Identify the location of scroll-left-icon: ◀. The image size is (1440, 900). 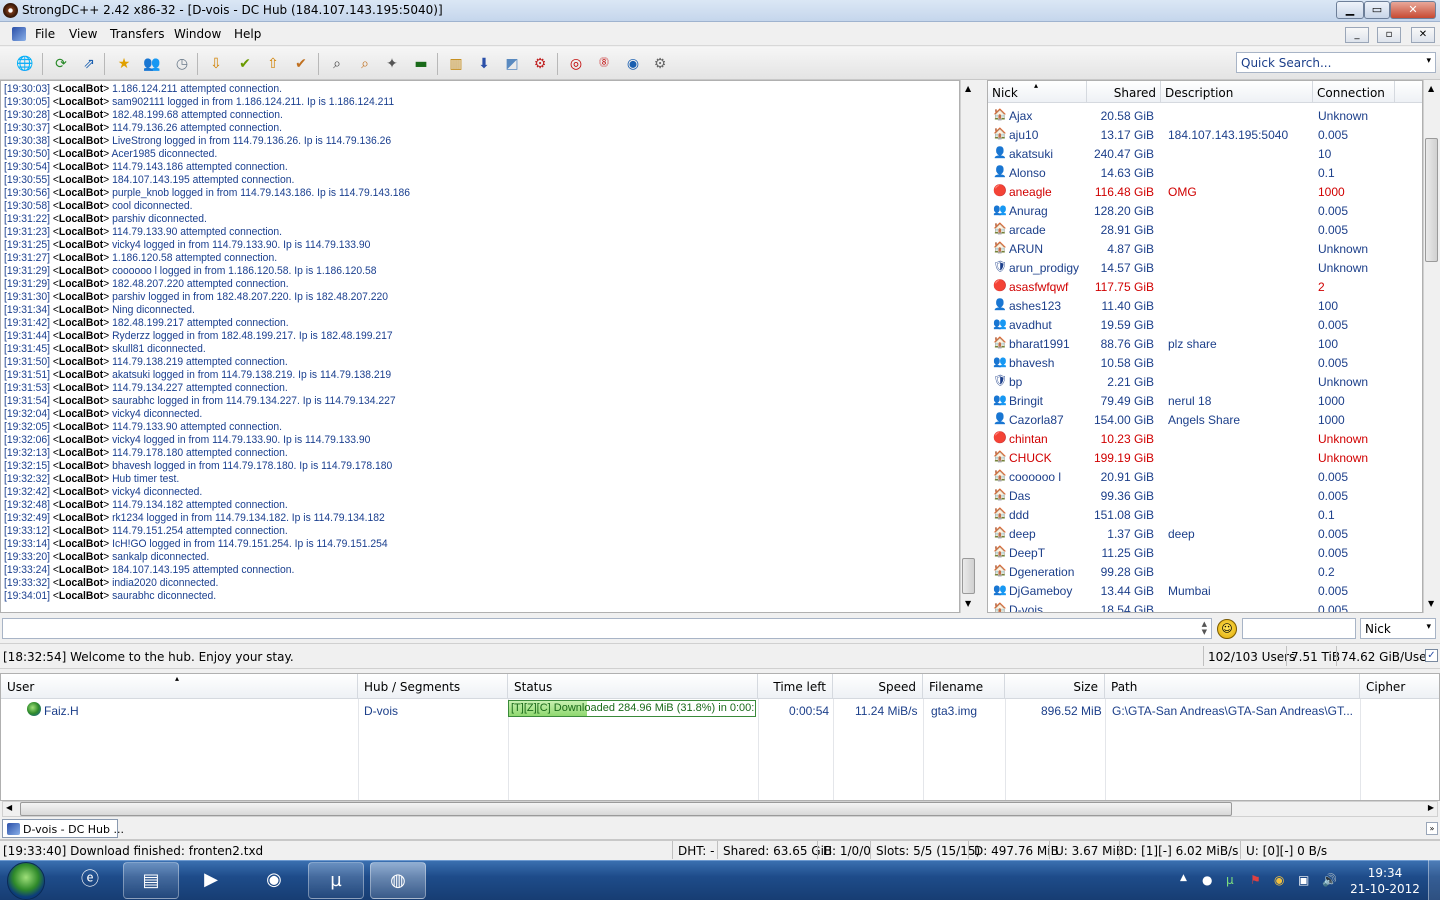
(9, 807).